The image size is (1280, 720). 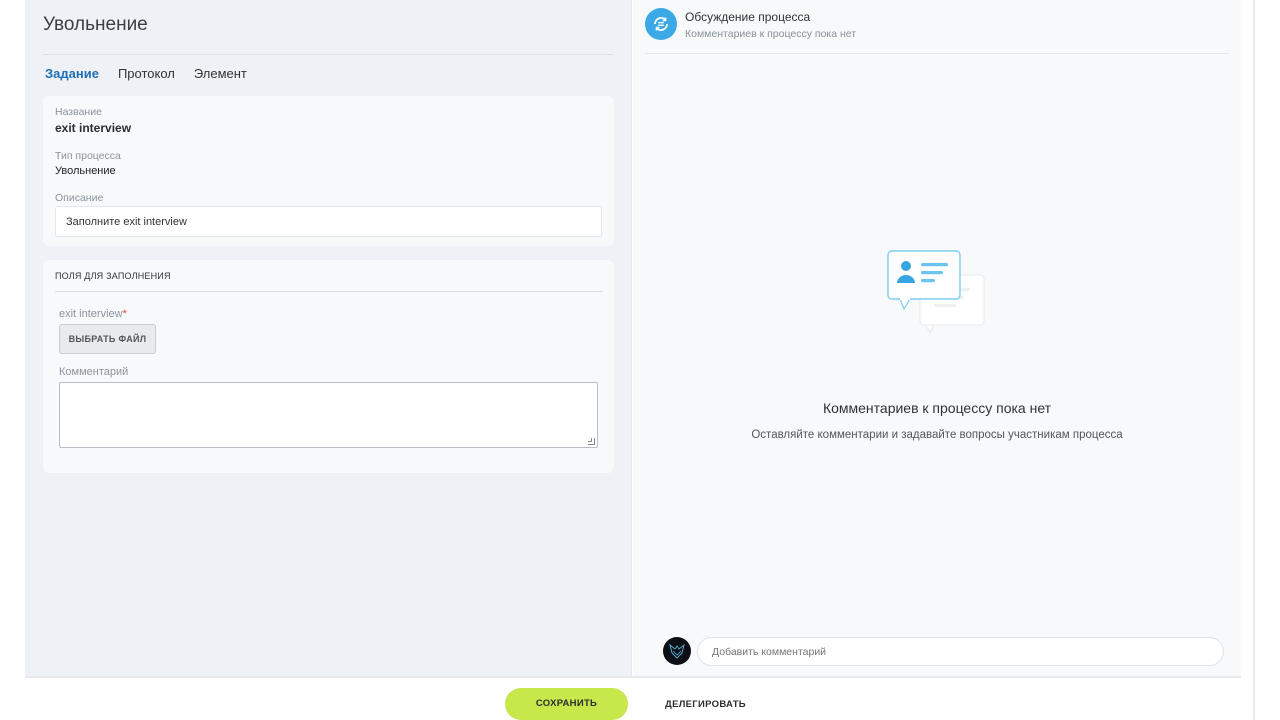 I want to click on chat-cards-icon, so click(x=936, y=292).